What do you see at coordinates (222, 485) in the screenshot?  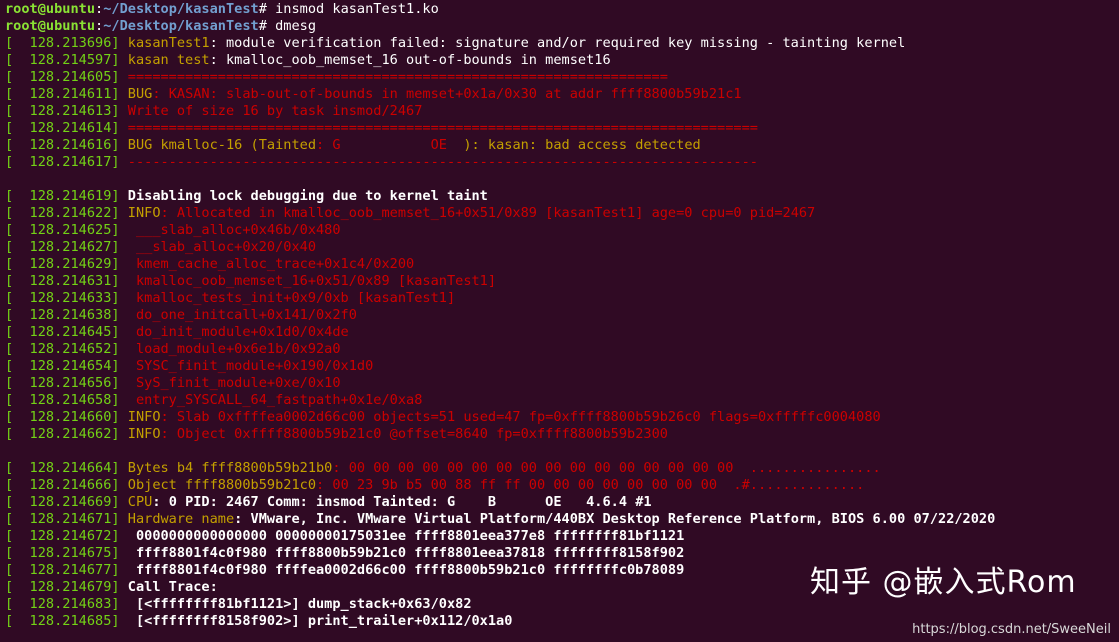 I see `log-text: Object ffff8800b59b21c0` at bounding box center [222, 485].